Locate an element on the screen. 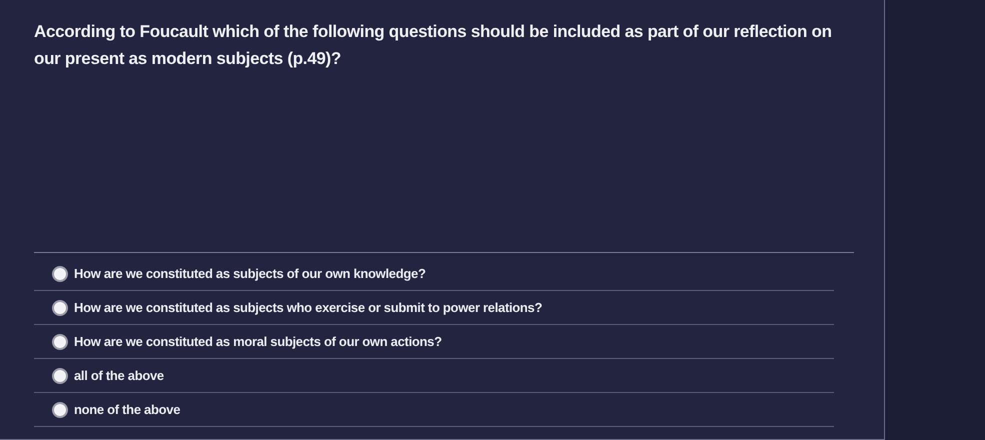  question-text: According to Foucault which of the following questions should be included as part of our reflection on our present as modern subjects (p.49)? is located at coordinates (433, 45).